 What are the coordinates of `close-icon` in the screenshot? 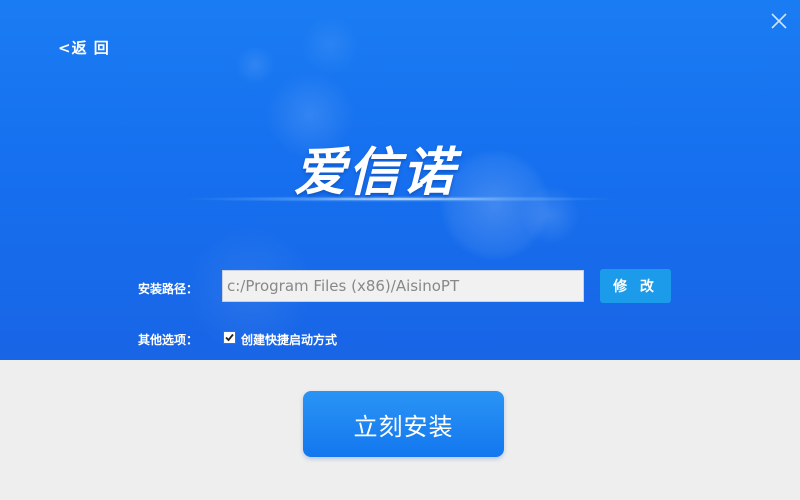 It's located at (779, 21).